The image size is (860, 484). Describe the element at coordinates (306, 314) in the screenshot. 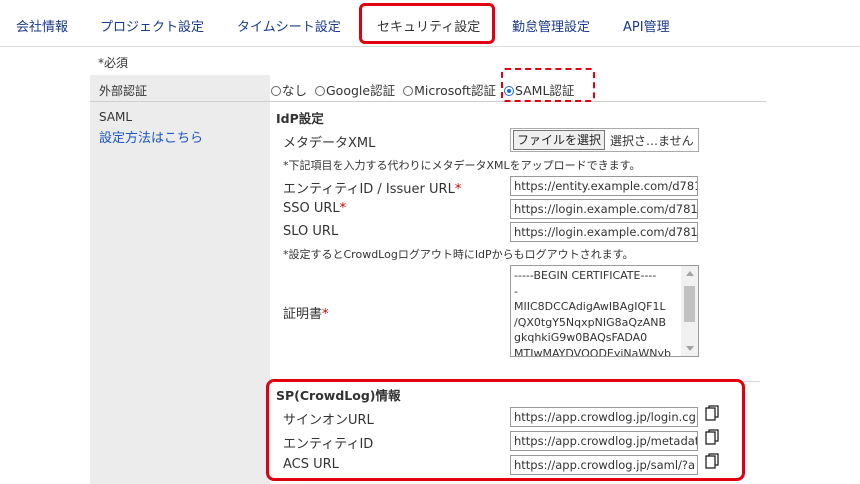

I see `certificate-label: 証明書*` at that location.